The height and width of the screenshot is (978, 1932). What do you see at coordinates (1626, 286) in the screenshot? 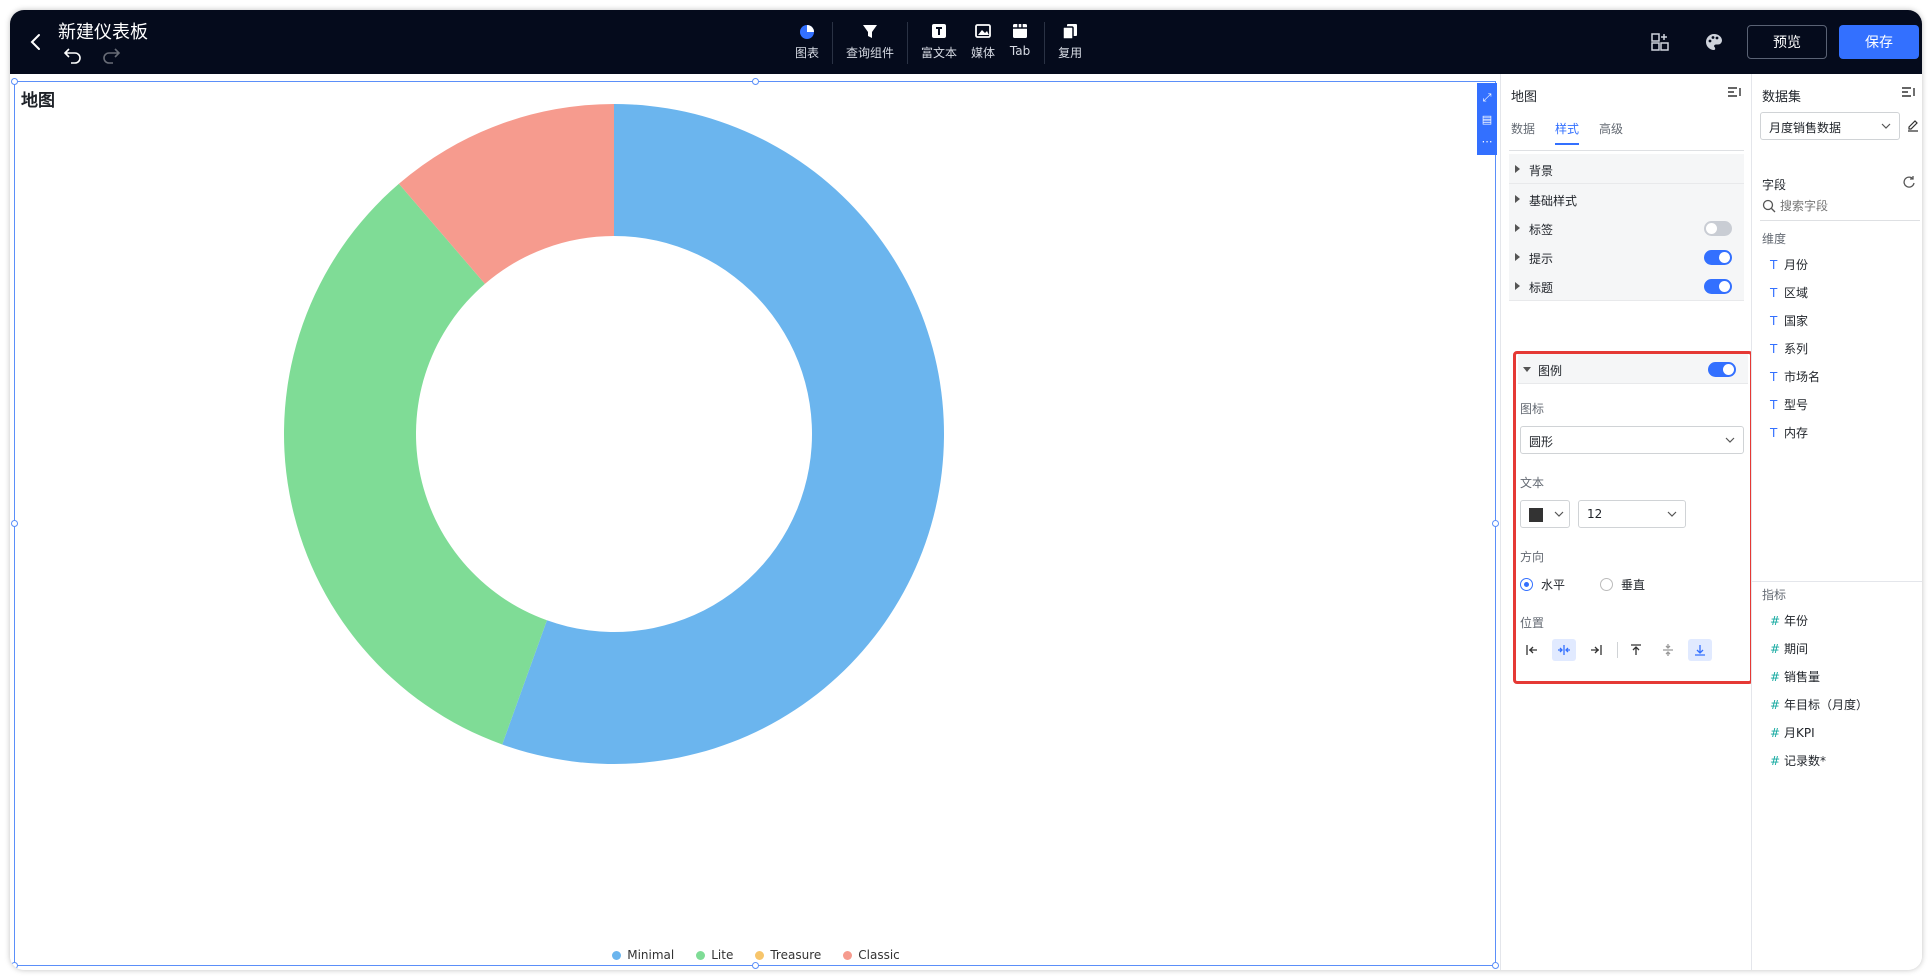
I see `section-title: 标题` at bounding box center [1626, 286].